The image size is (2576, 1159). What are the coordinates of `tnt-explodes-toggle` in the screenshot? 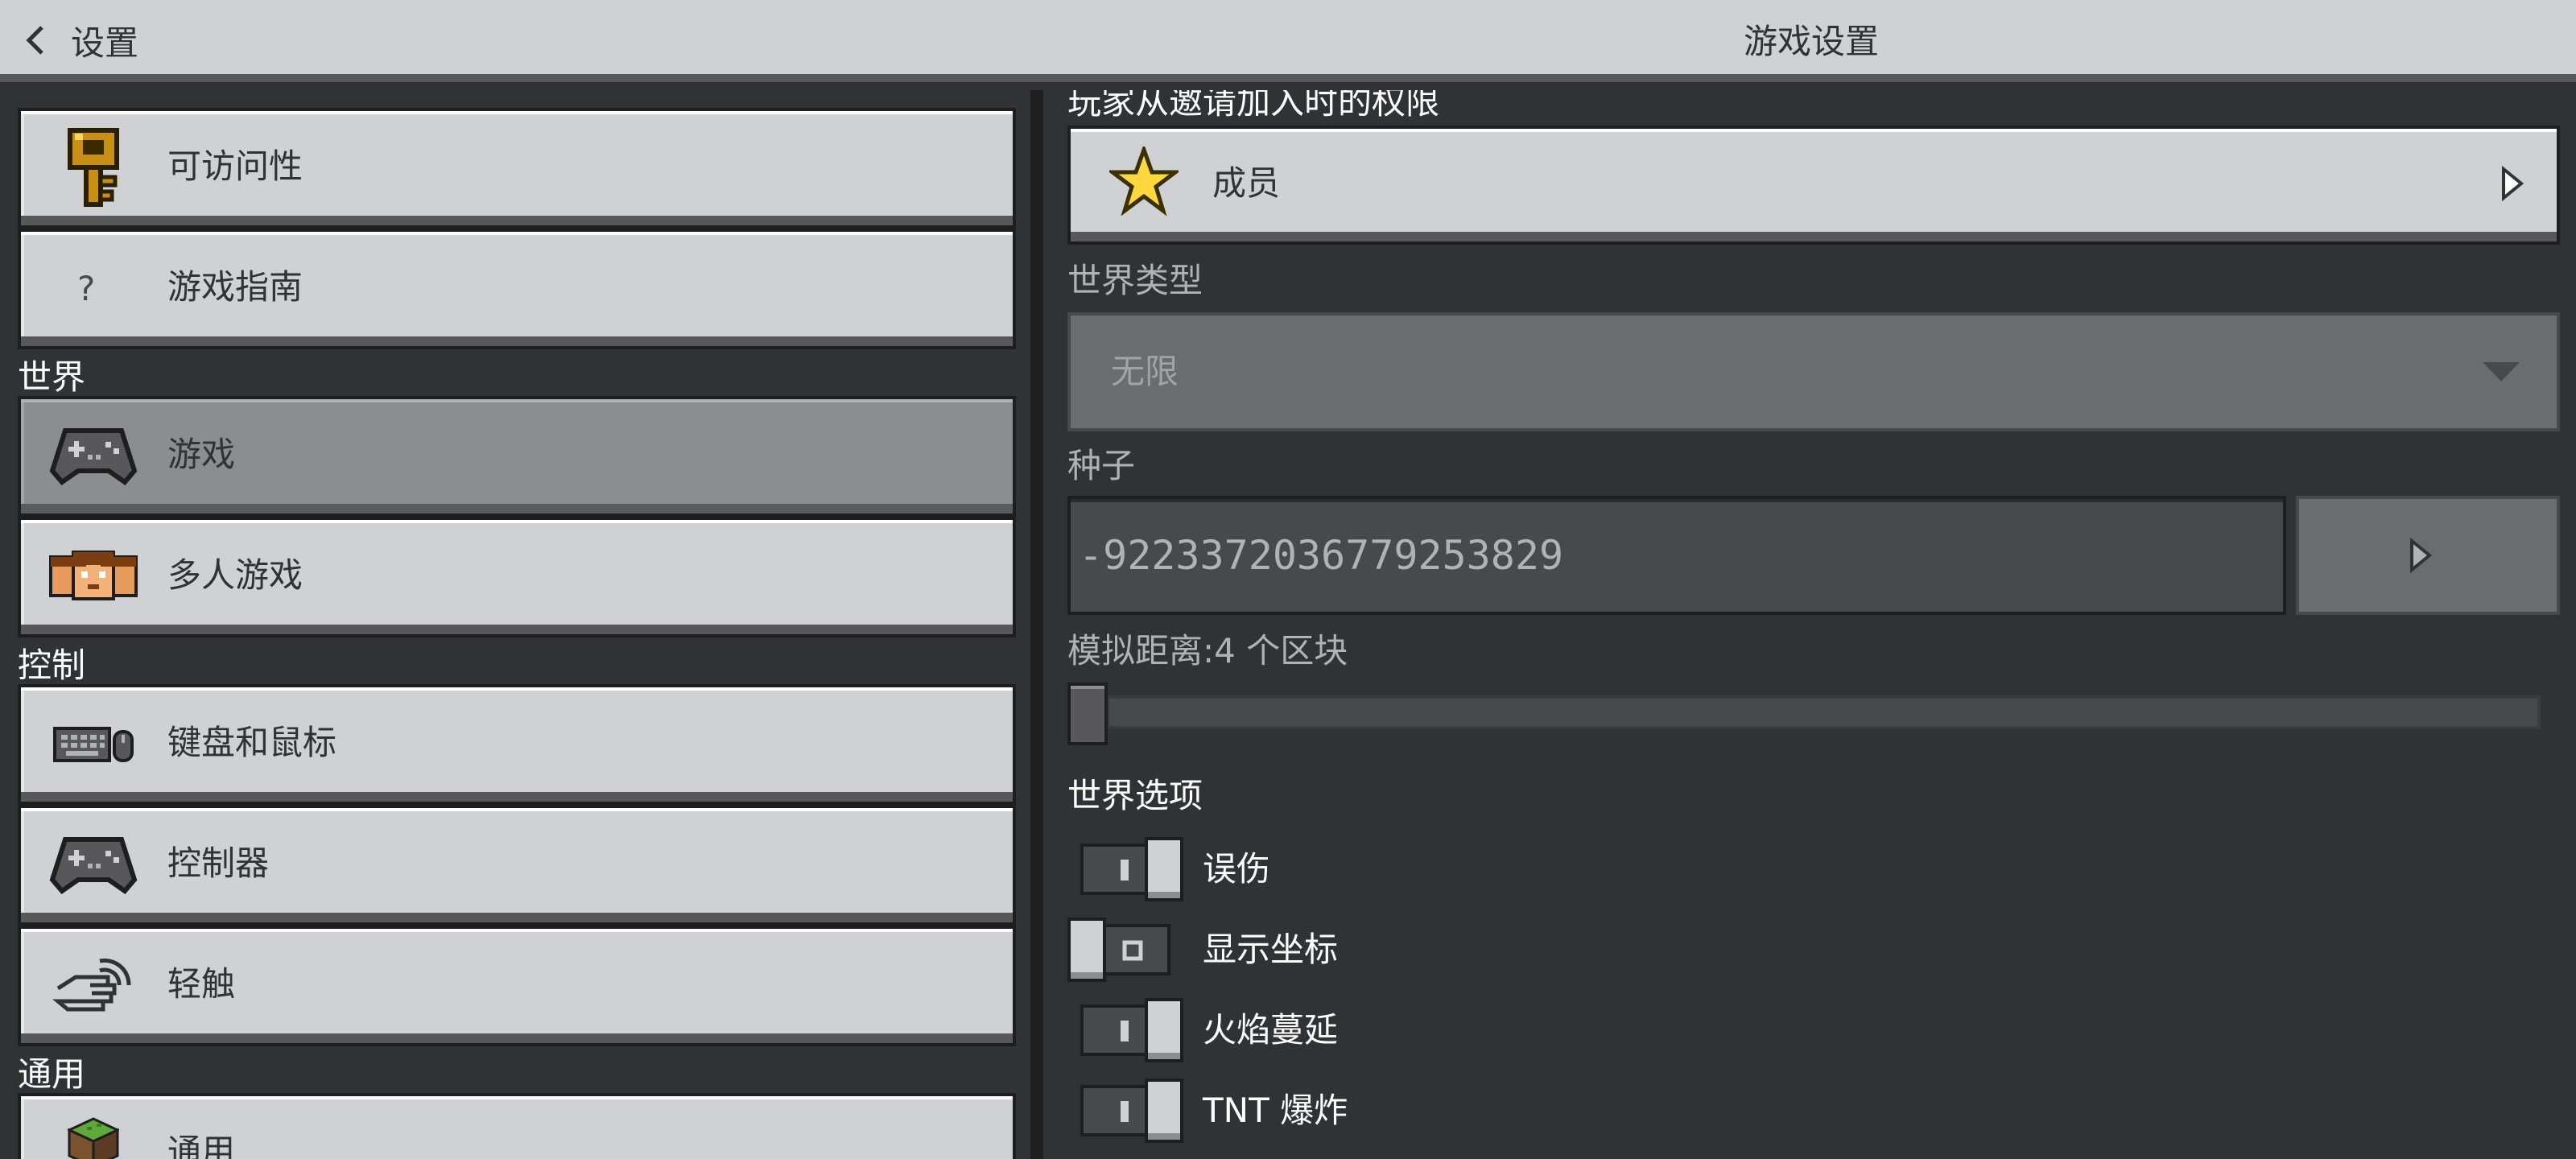 It's located at (1125, 1111).